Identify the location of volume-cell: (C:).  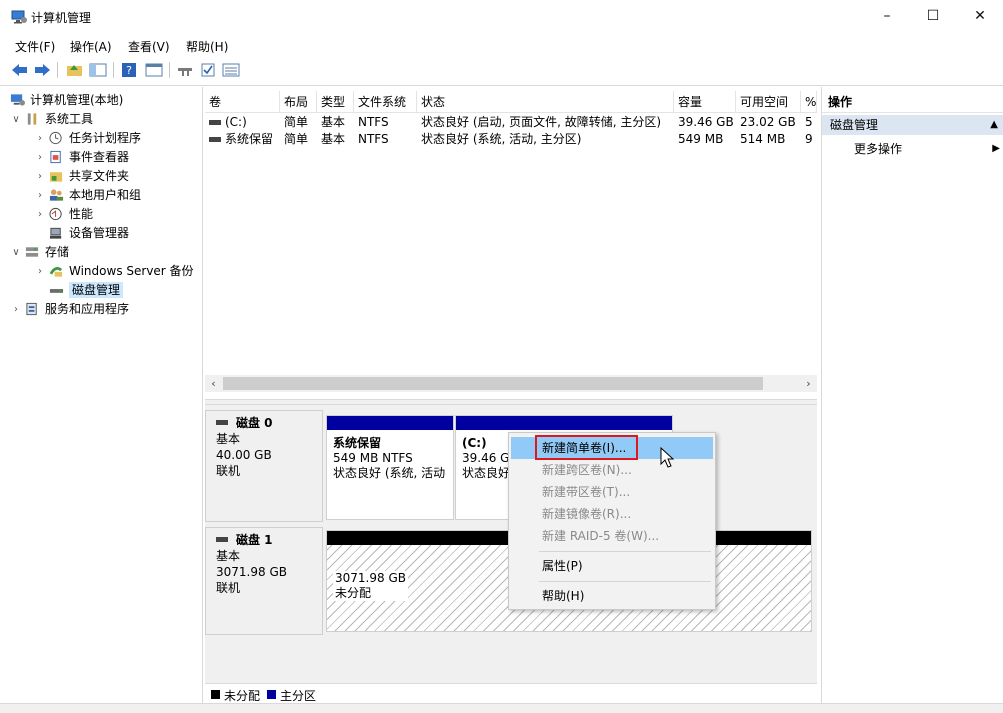
(242, 122).